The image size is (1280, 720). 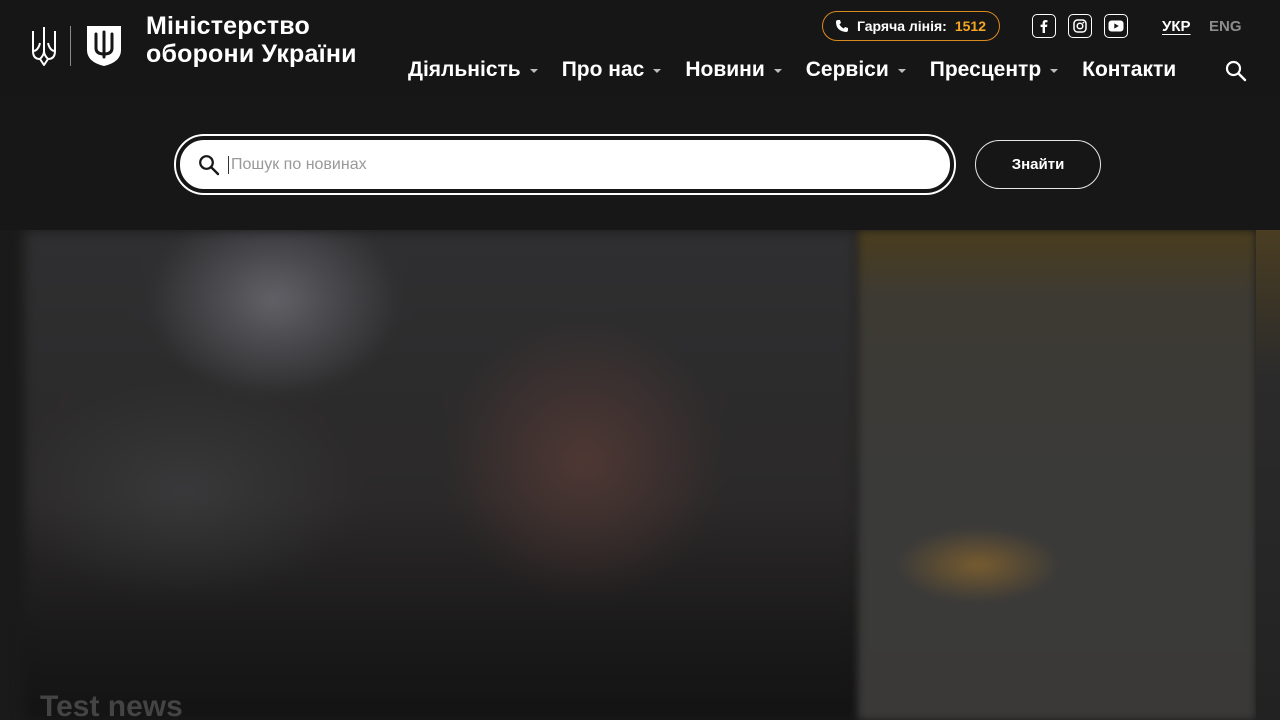 I want to click on nav-item-label: Про нас, so click(x=603, y=69).